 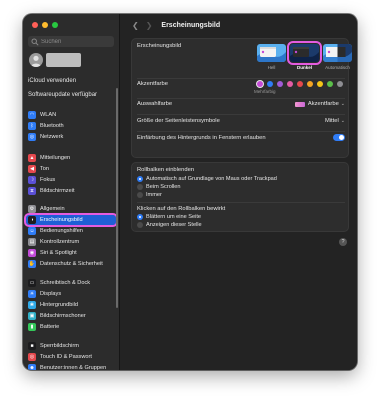 What do you see at coordinates (238, 25) in the screenshot?
I see `toolbar: ❮ ❯ Erscheinungsbild` at bounding box center [238, 25].